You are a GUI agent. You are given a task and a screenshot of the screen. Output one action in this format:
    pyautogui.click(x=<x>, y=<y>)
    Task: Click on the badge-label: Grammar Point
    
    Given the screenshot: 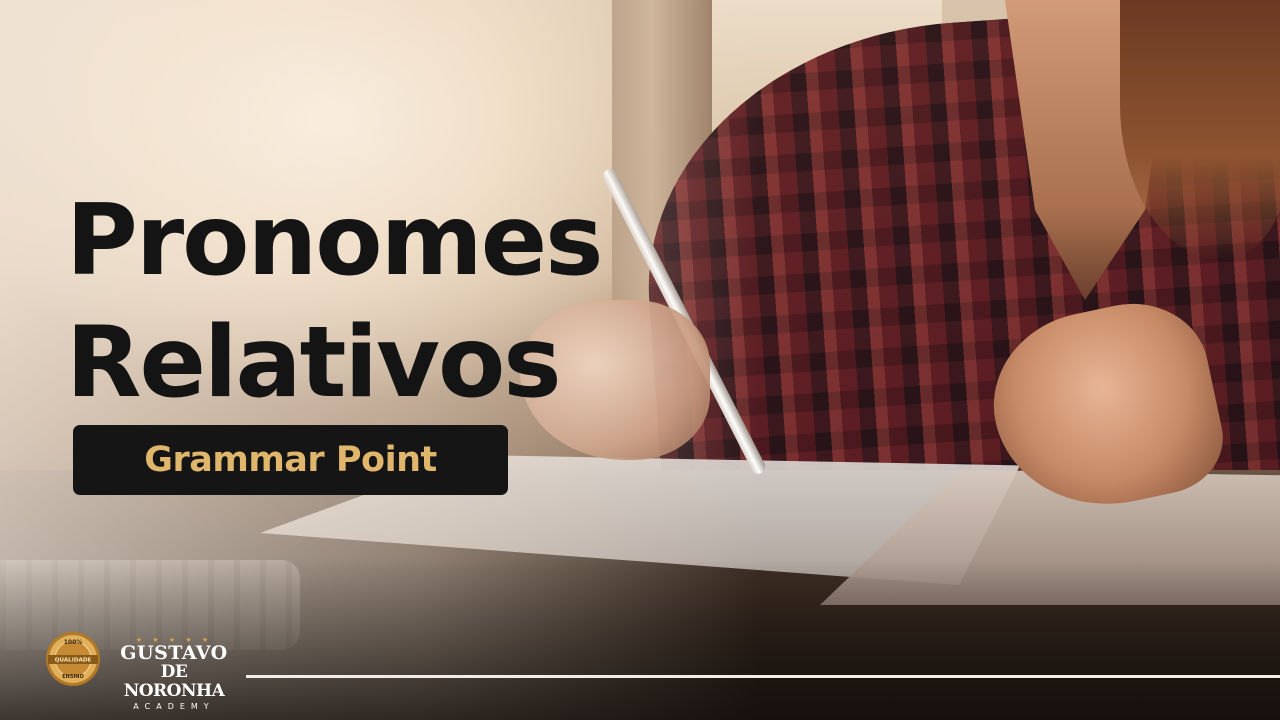 What is the action you would take?
    pyautogui.click(x=290, y=460)
    